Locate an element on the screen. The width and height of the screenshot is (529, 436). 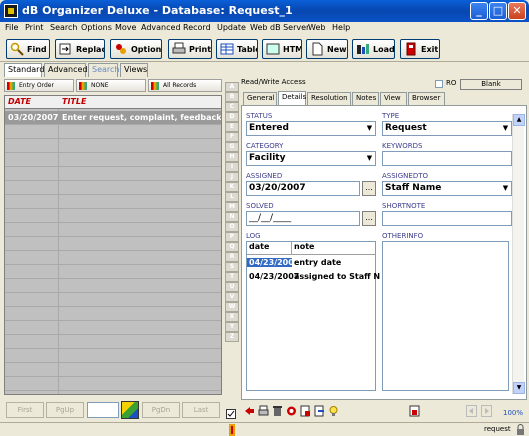
alpha-s: S is located at coordinates (232, 267).